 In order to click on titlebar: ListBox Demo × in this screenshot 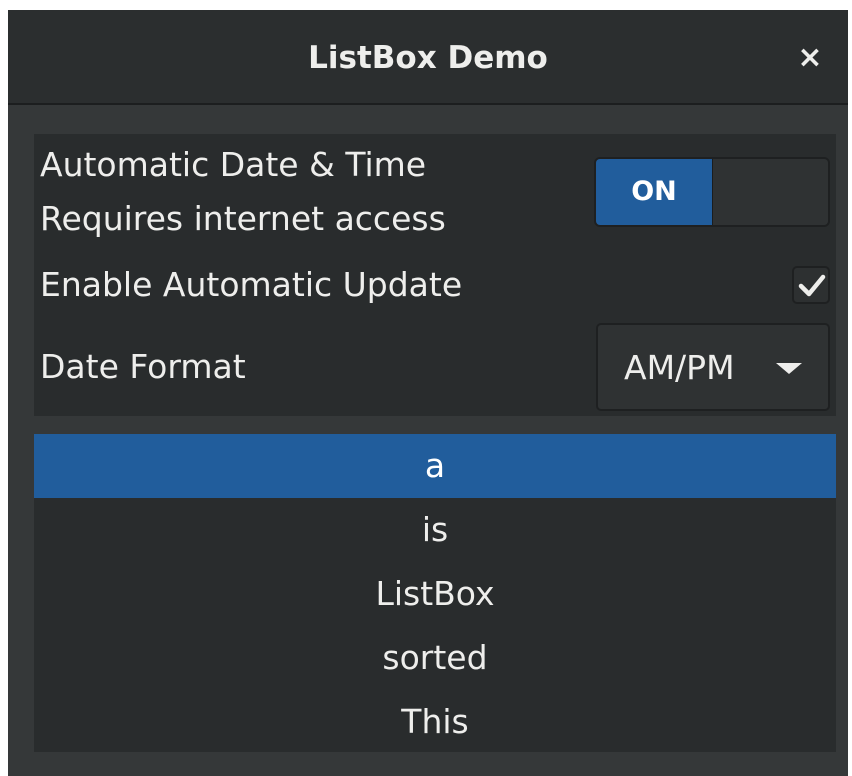, I will do `click(428, 57)`.